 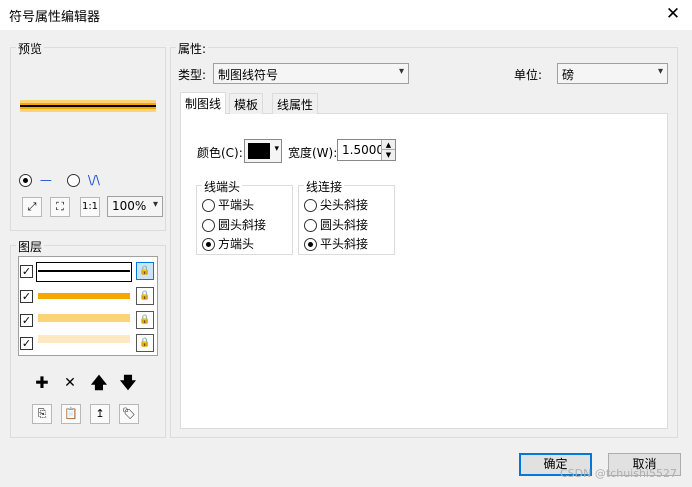 I want to click on layers-label: 图层, so click(x=30, y=246).